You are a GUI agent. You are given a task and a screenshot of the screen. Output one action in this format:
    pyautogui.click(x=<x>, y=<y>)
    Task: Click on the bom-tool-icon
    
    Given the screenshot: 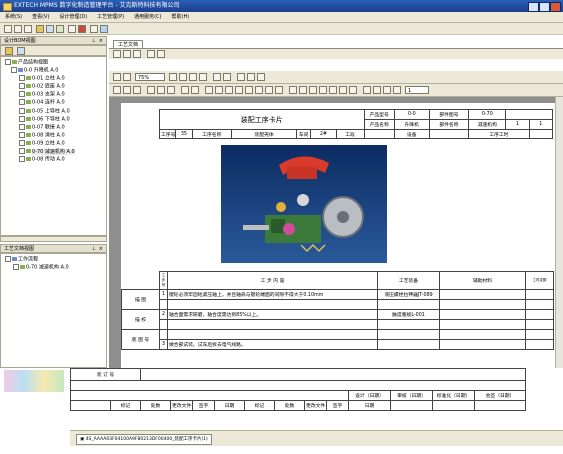 What is the action you would take?
    pyautogui.click(x=9, y=51)
    